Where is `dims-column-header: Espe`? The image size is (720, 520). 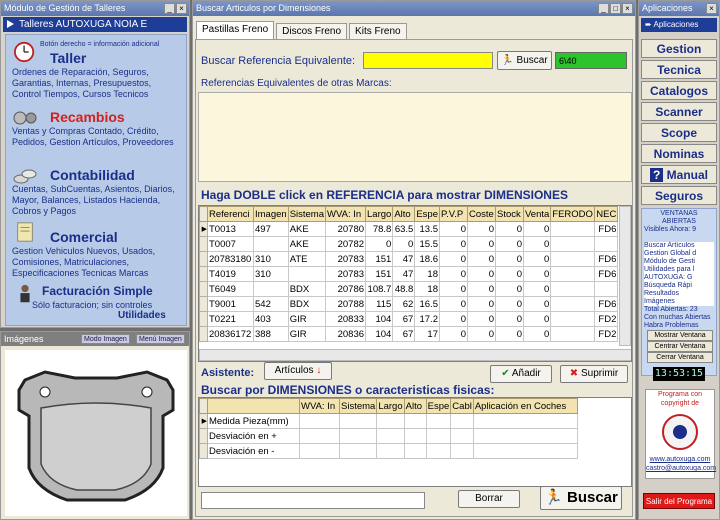 dims-column-header: Espe is located at coordinates (438, 406).